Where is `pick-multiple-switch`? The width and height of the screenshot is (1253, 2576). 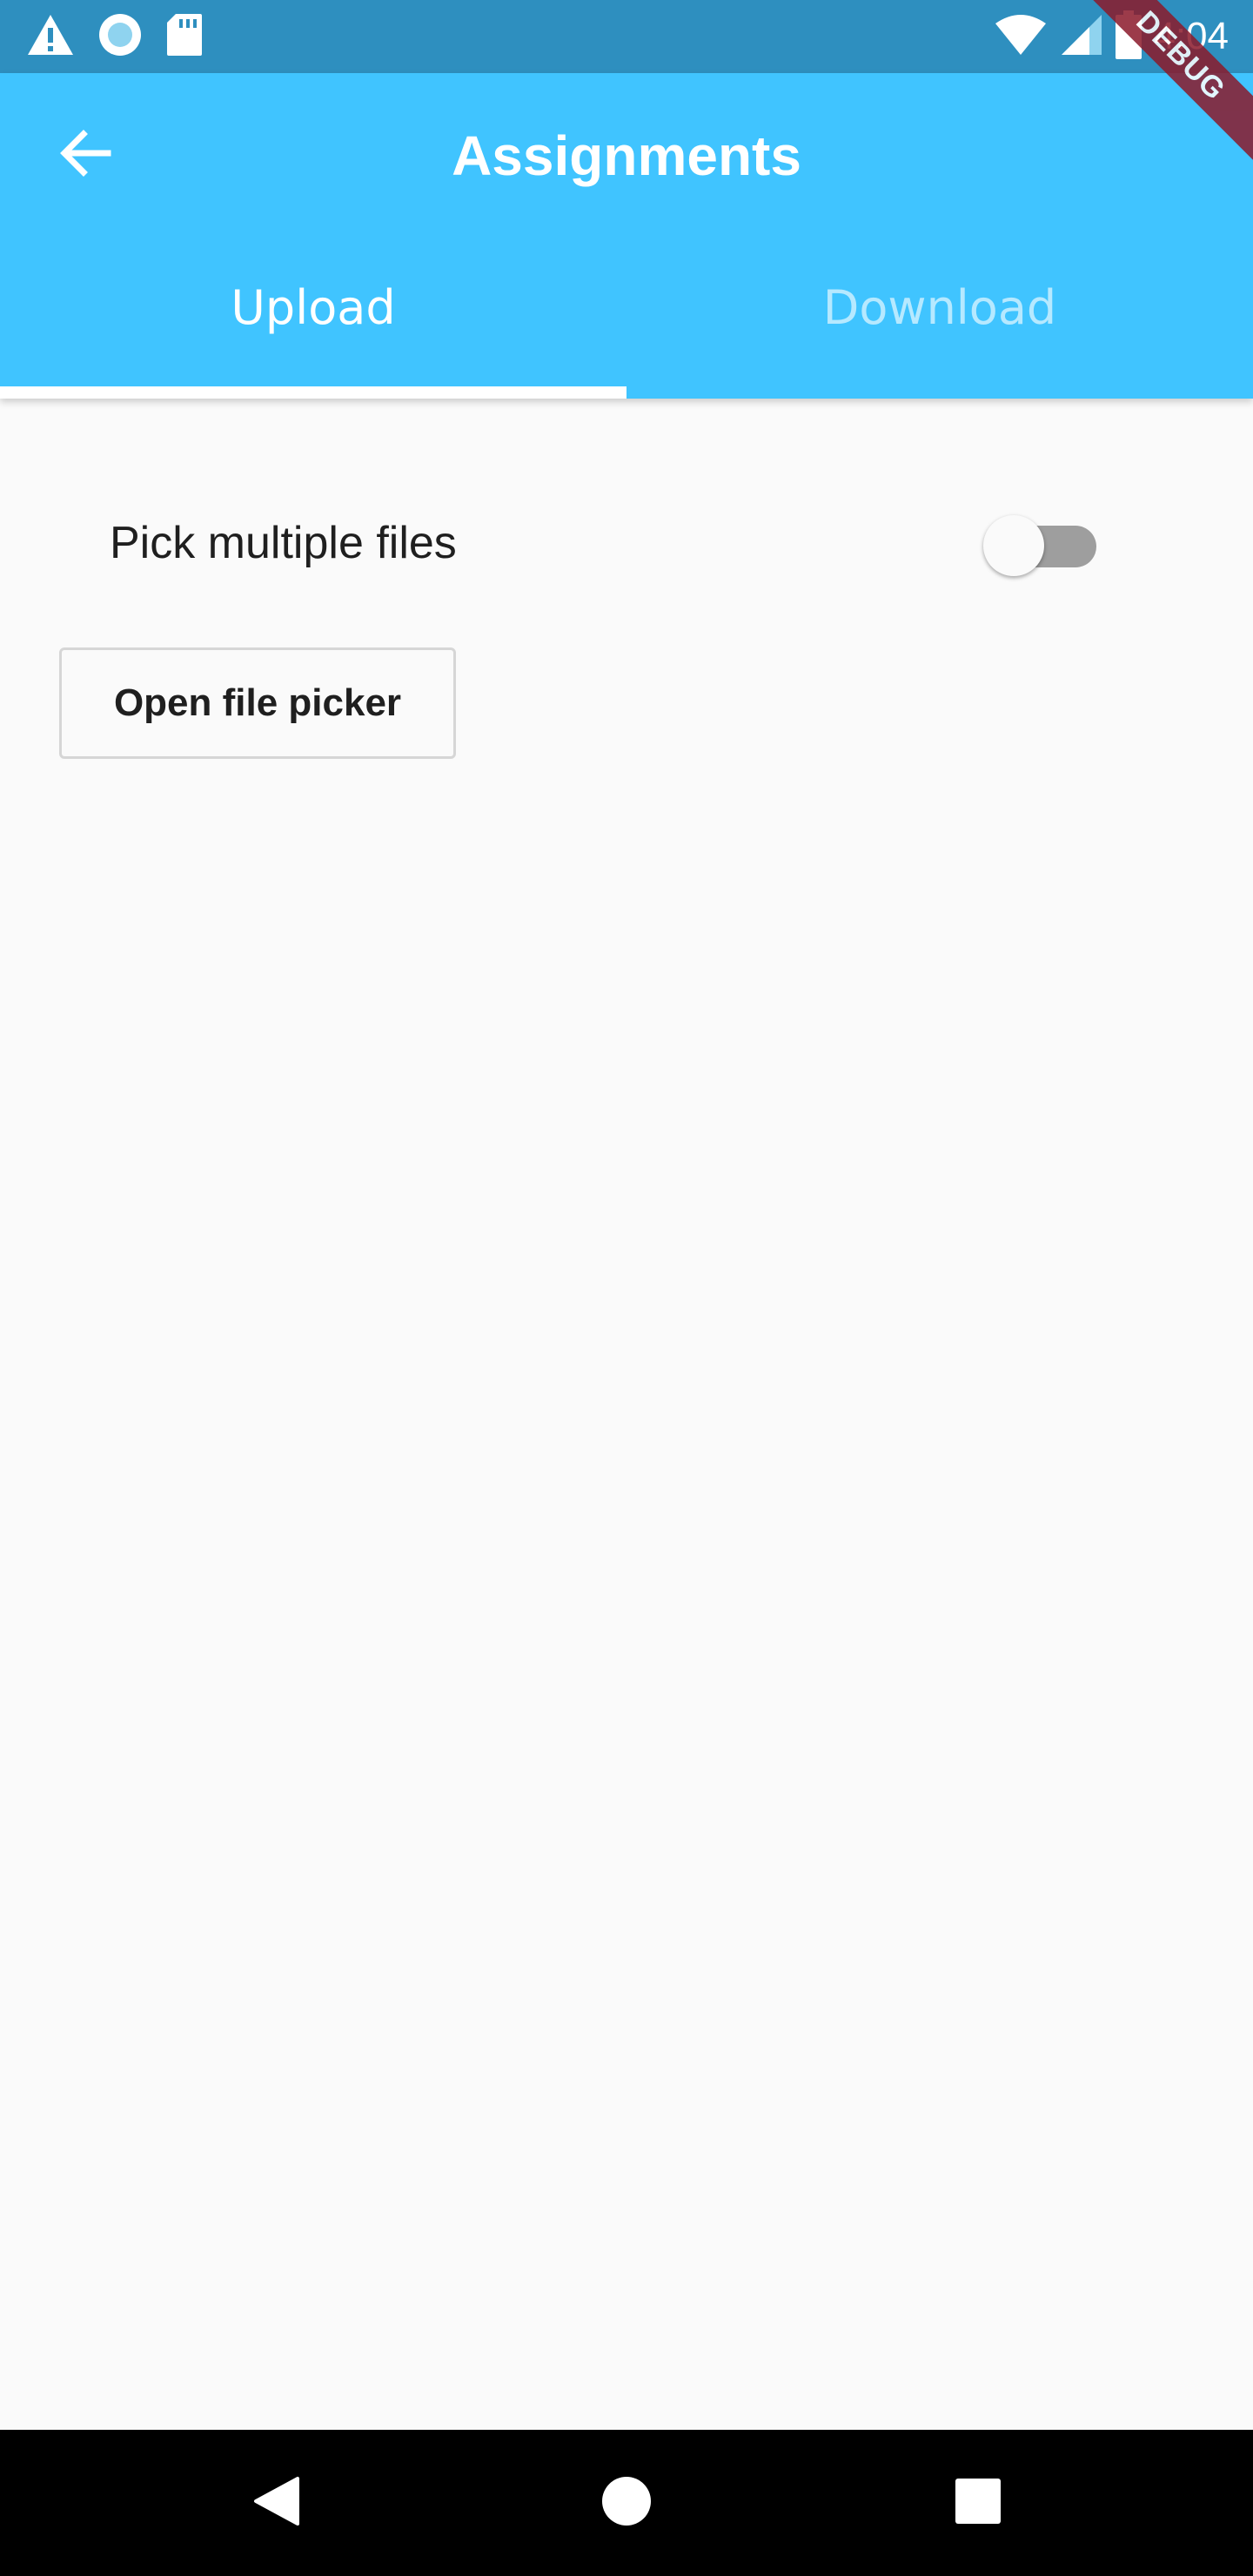 pick-multiple-switch is located at coordinates (1044, 545).